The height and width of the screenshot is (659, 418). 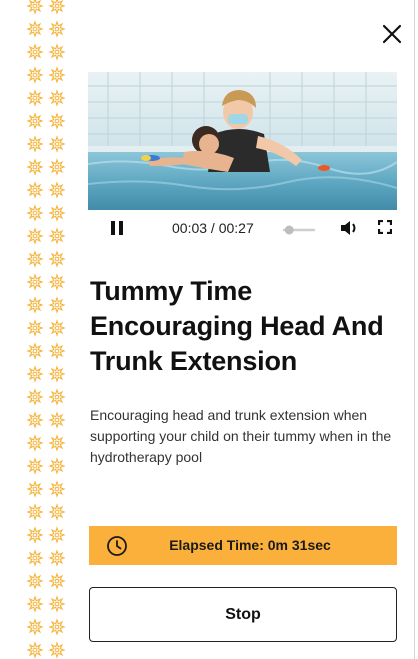 I want to click on close-button, so click(x=392, y=34).